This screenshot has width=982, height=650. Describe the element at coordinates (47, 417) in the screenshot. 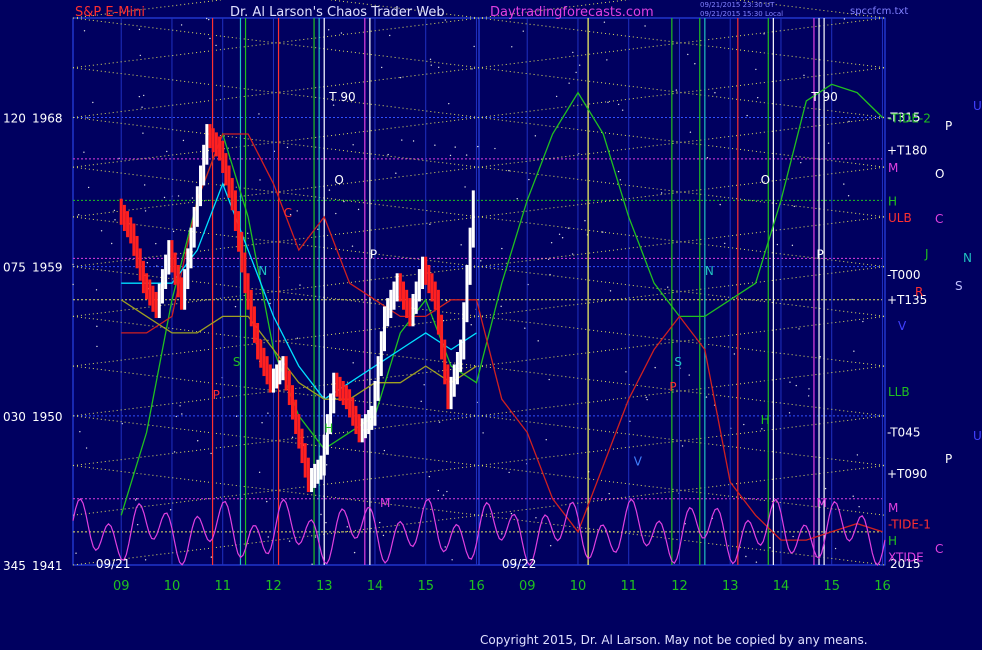

I see `y-tick-price: 1950` at that location.